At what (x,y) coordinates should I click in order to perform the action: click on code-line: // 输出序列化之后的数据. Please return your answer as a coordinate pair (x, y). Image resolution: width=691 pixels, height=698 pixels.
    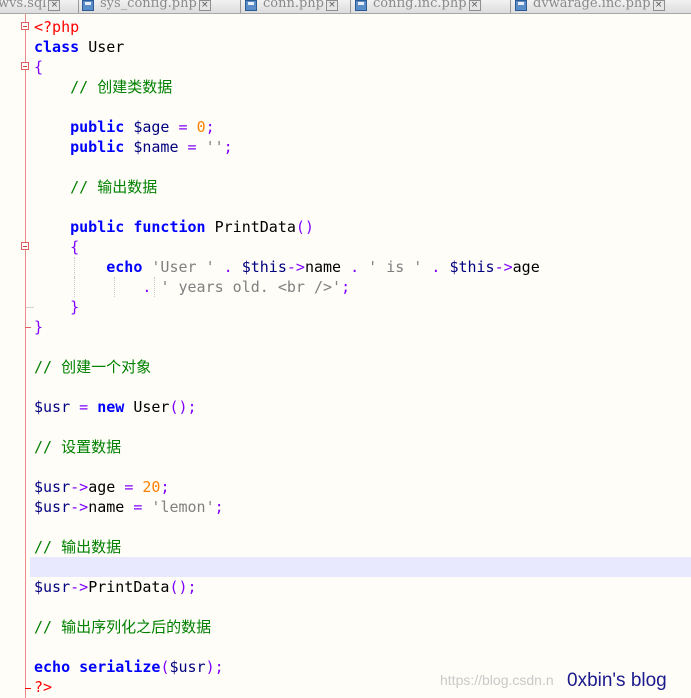
    Looking at the image, I should click on (123, 627).